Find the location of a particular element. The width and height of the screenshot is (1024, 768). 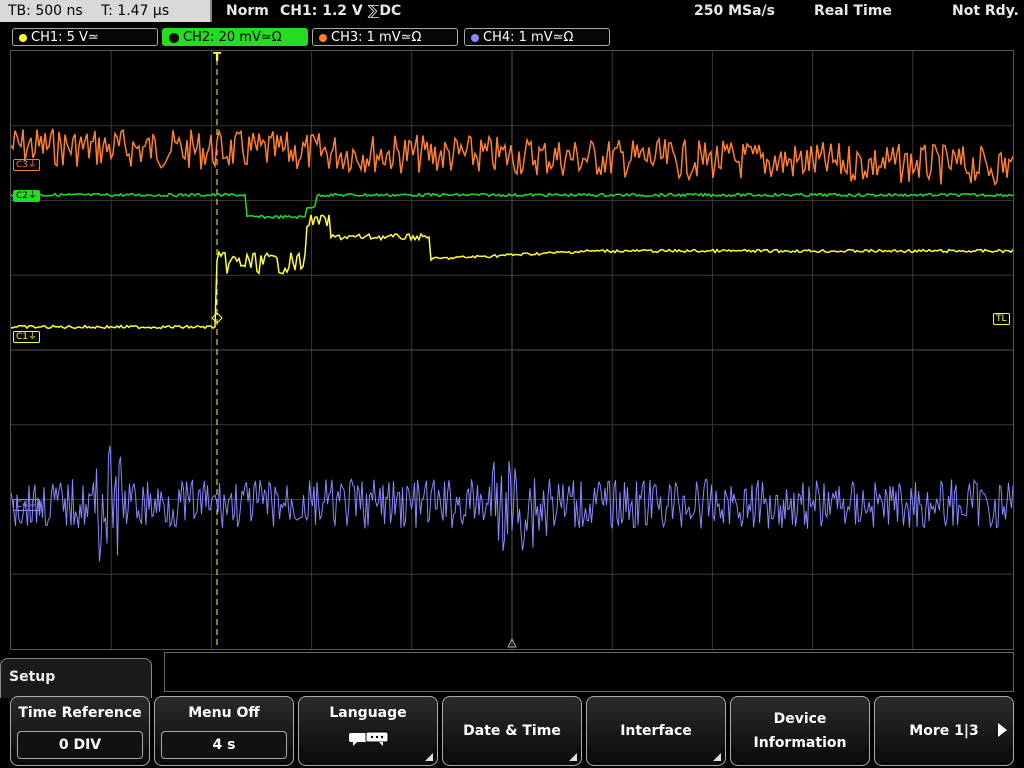

lower-panel is located at coordinates (589, 672).